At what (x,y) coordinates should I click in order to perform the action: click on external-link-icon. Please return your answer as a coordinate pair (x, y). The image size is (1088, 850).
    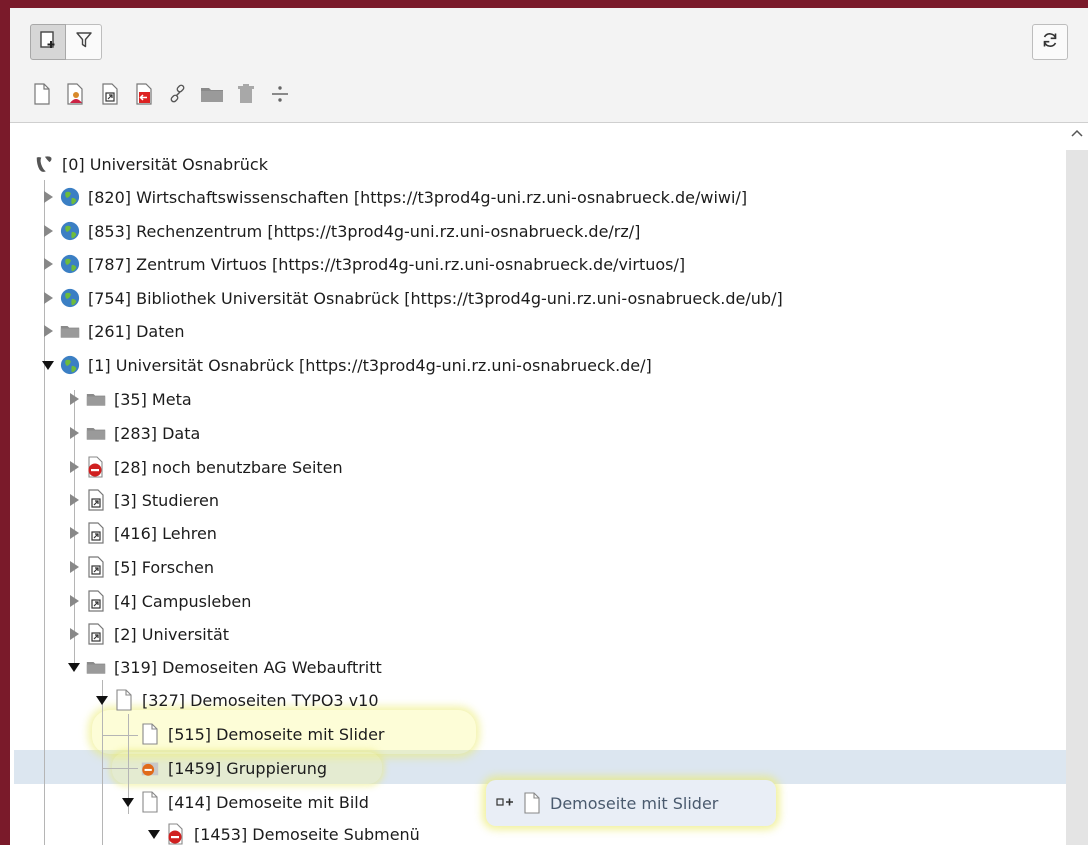
    Looking at the image, I should click on (178, 94).